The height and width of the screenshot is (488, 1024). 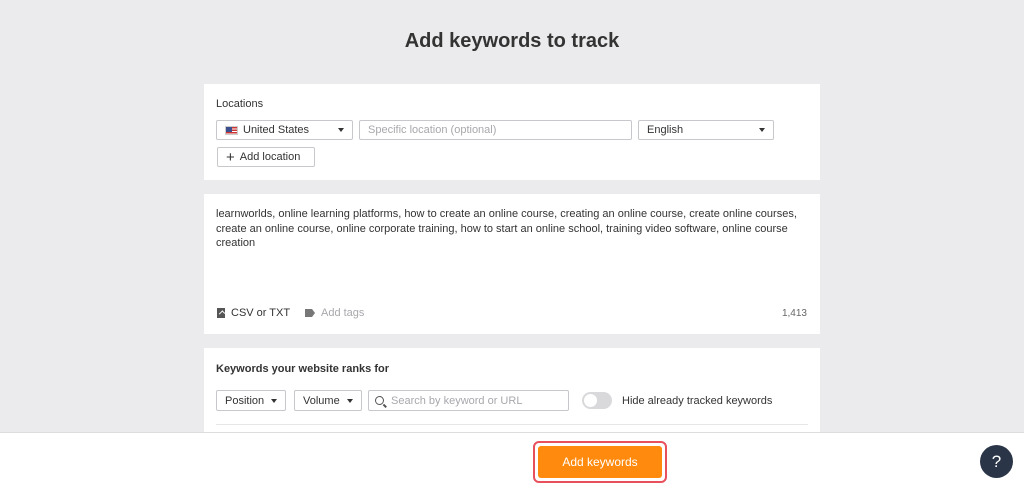 I want to click on add-keywords-highlight: Add keywords, so click(x=600, y=462).